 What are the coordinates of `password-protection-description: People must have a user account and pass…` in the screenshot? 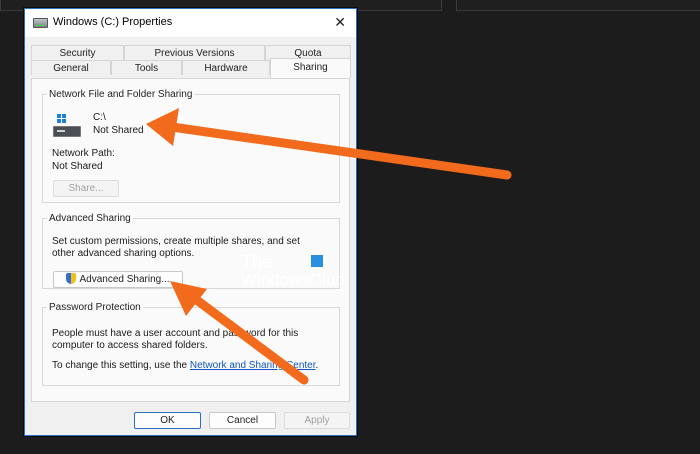 It's located at (175, 339).